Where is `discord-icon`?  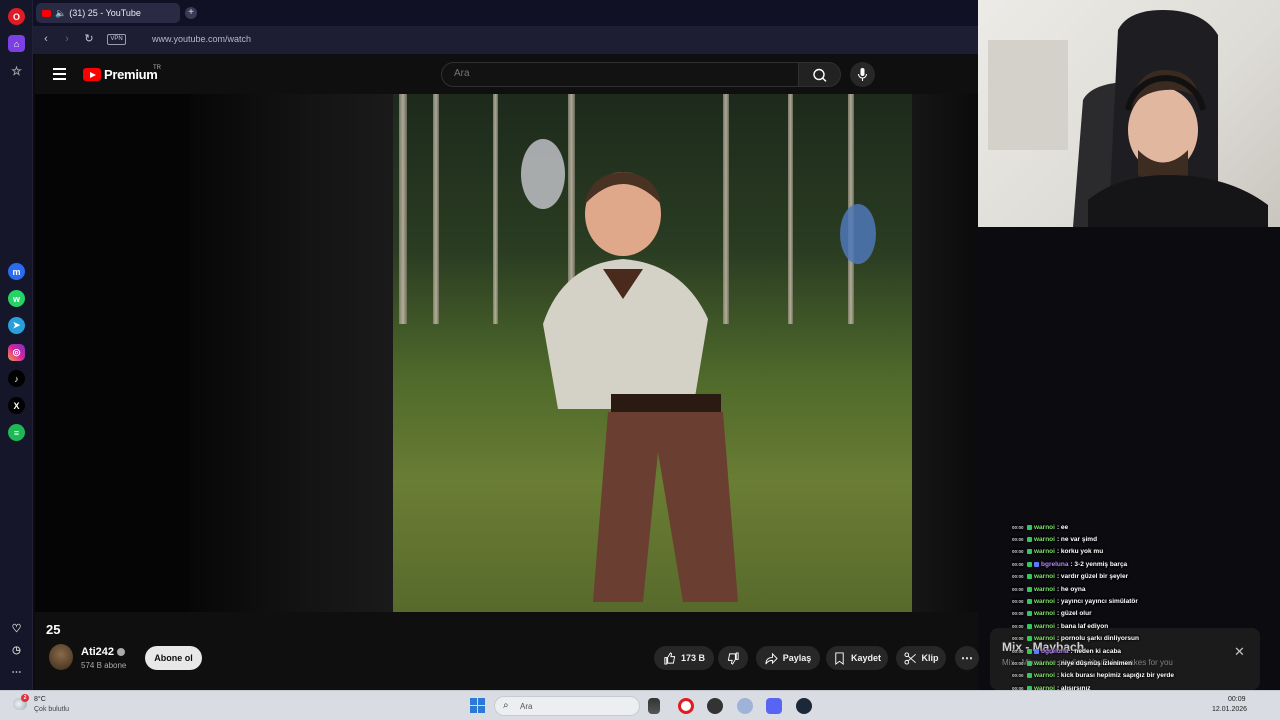 discord-icon is located at coordinates (774, 706).